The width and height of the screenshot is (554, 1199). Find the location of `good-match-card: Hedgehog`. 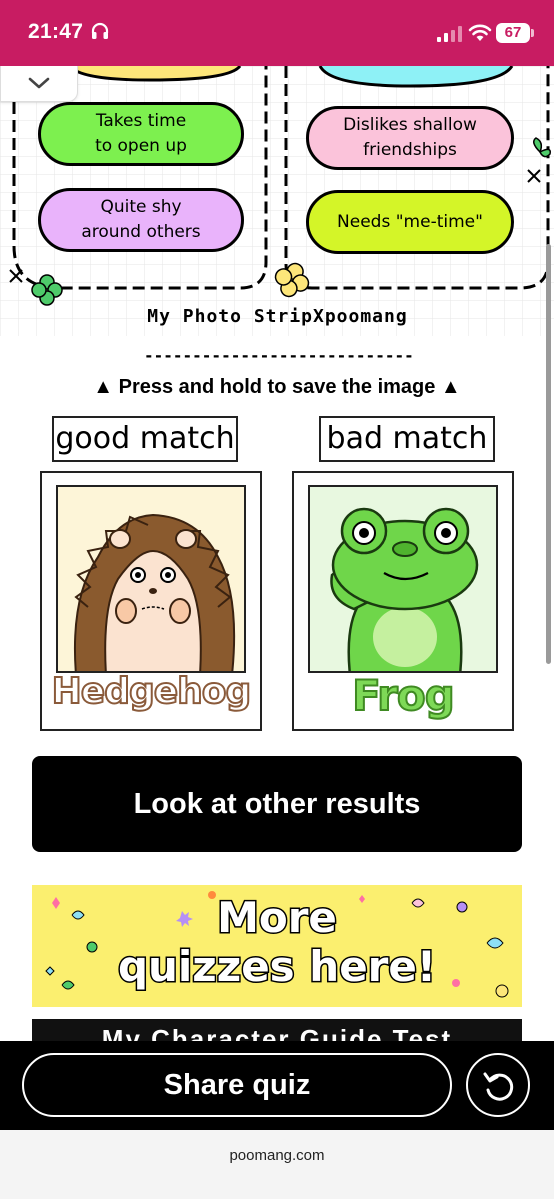

good-match-card: Hedgehog is located at coordinates (151, 601).